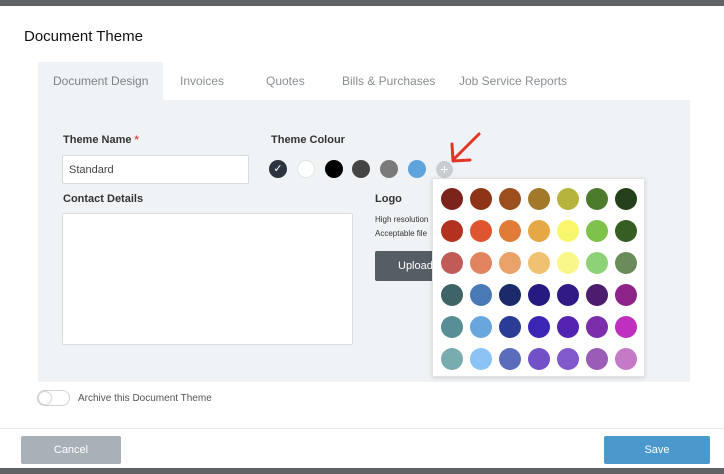  Describe the element at coordinates (401, 233) in the screenshot. I see `logo-hint-filetypes: Acceptable file` at that location.